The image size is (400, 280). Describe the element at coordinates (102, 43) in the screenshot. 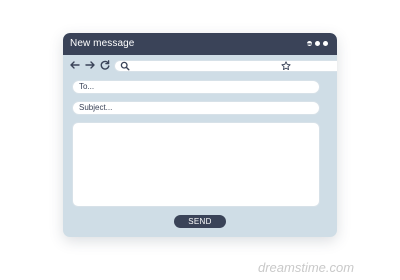

I see `window-title: New message` at that location.